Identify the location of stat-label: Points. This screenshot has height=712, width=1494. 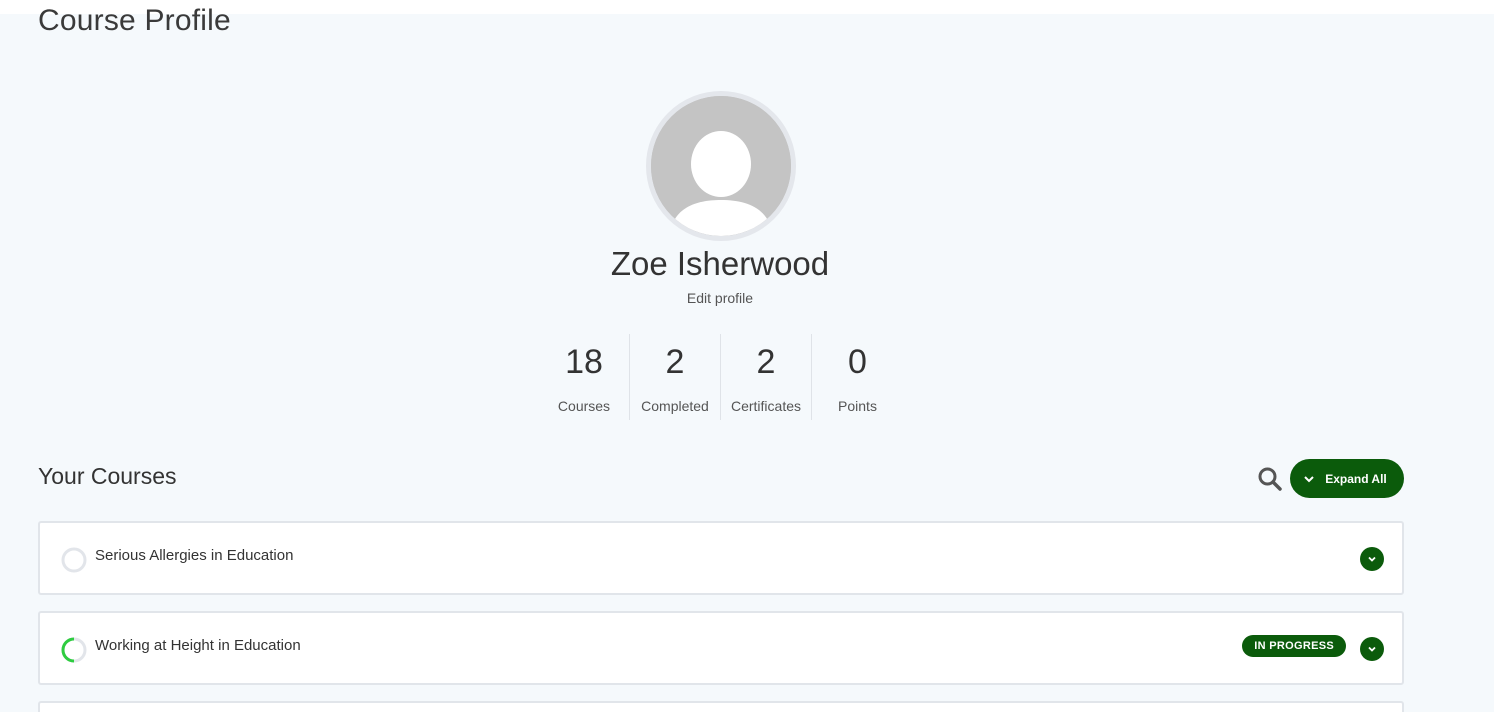
(857, 406).